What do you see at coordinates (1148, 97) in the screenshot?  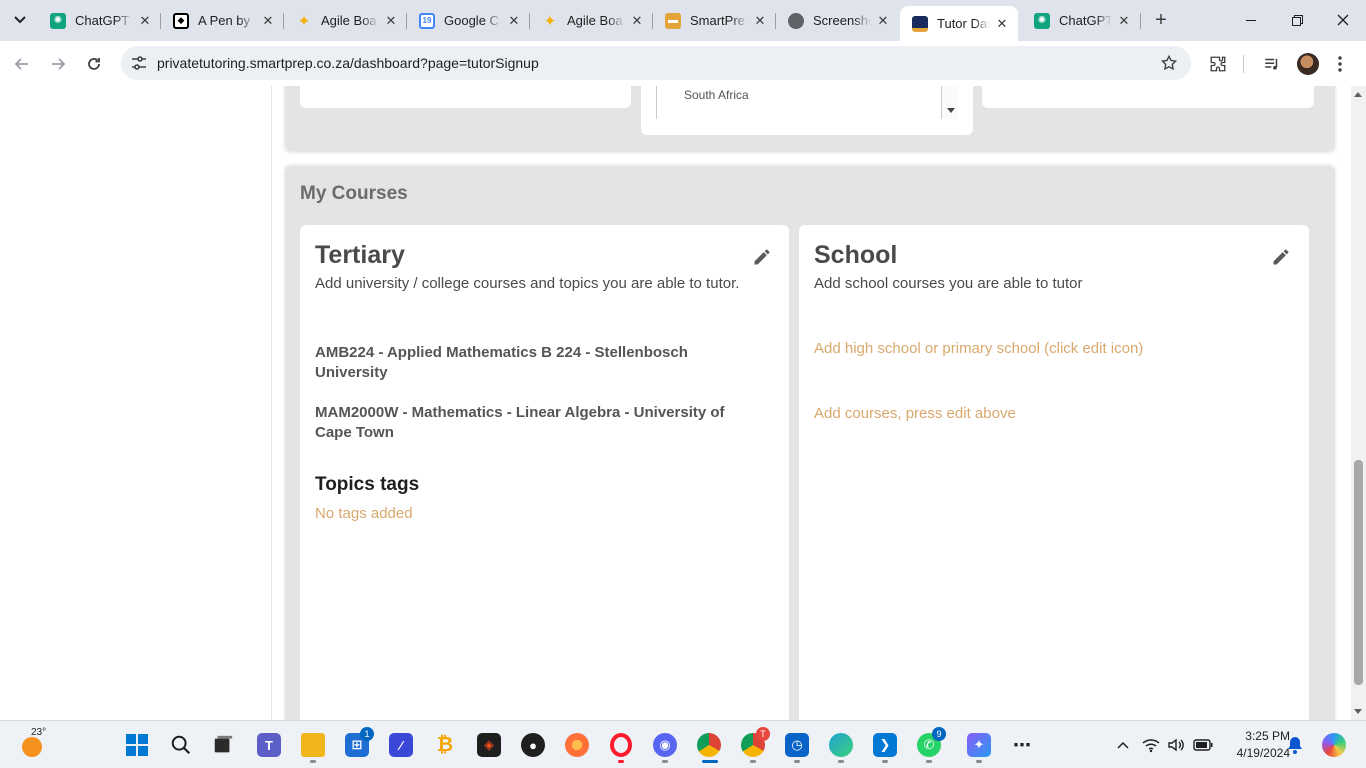 I see `details-card` at bounding box center [1148, 97].